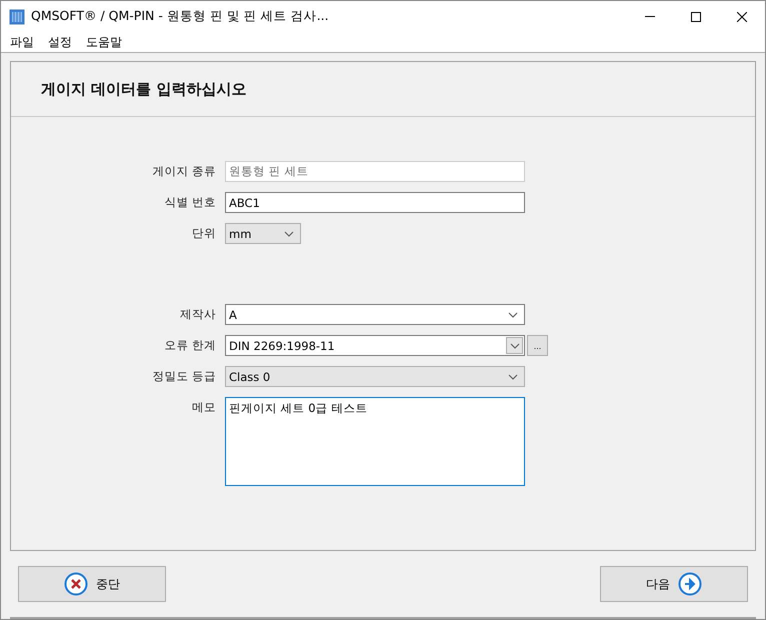 This screenshot has width=766, height=620. I want to click on combo-box: DIN 2269:1998-11, so click(375, 345).